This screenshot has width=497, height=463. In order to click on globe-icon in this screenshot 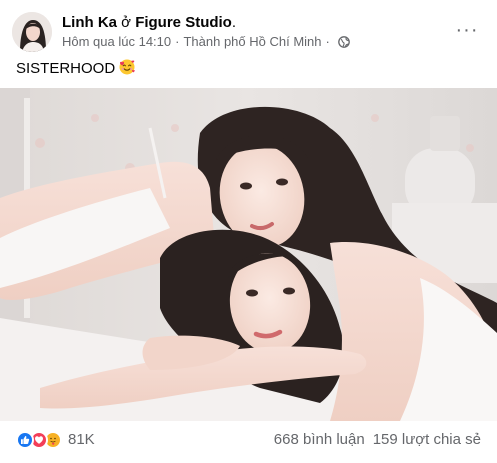, I will do `click(343, 42)`.